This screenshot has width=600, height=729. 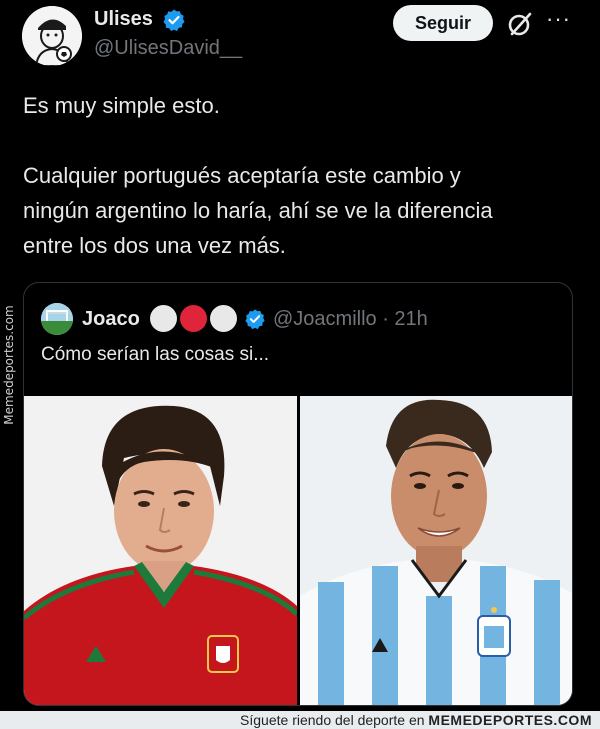 I want to click on red-circle-emoji, so click(x=193, y=318).